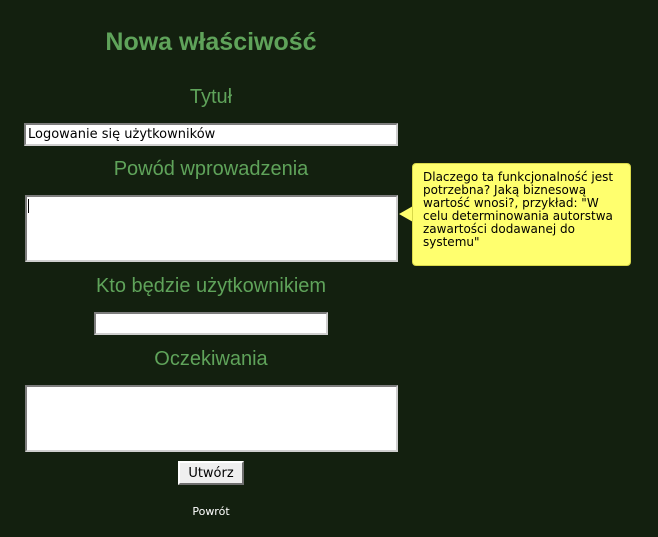  What do you see at coordinates (211, 323) in the screenshot?
I see `users-input` at bounding box center [211, 323].